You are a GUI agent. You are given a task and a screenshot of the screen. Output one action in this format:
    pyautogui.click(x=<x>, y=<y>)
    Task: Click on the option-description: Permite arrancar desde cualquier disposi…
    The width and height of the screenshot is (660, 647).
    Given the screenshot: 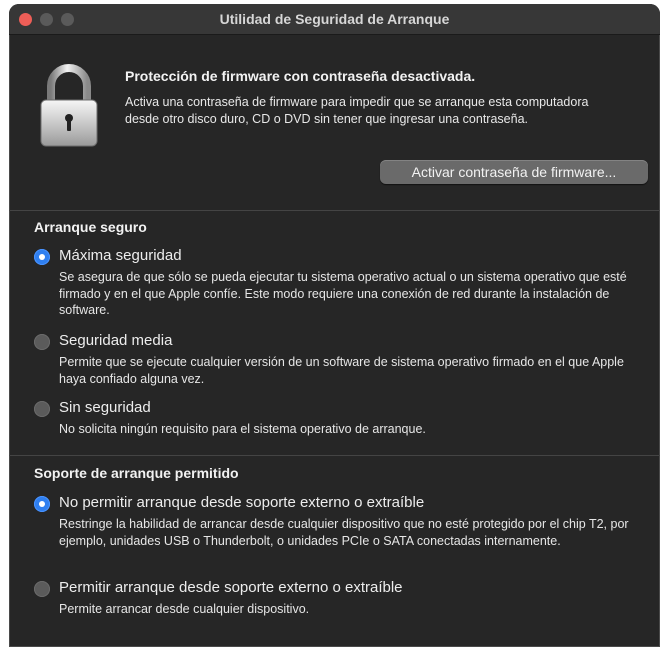 What is the action you would take?
    pyautogui.click(x=184, y=609)
    